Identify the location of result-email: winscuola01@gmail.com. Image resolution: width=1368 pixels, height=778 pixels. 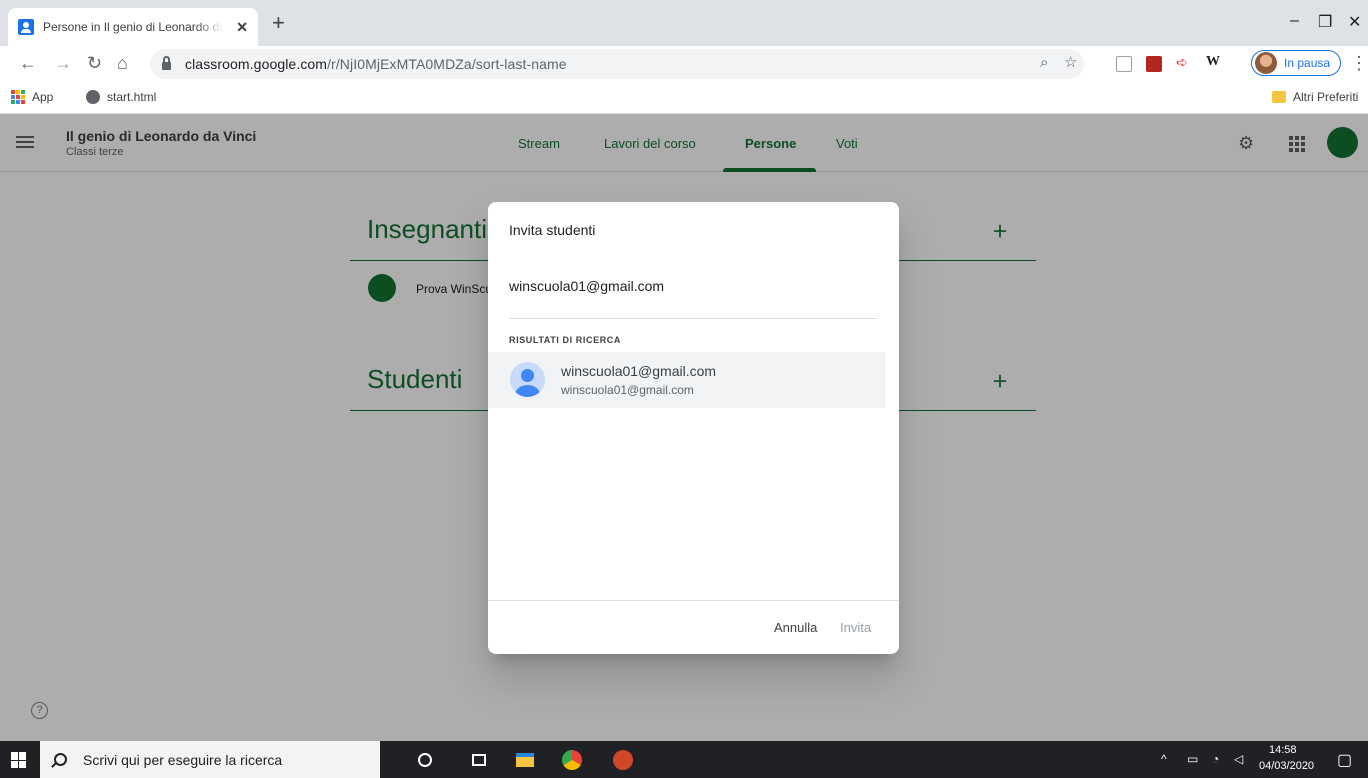
(627, 390).